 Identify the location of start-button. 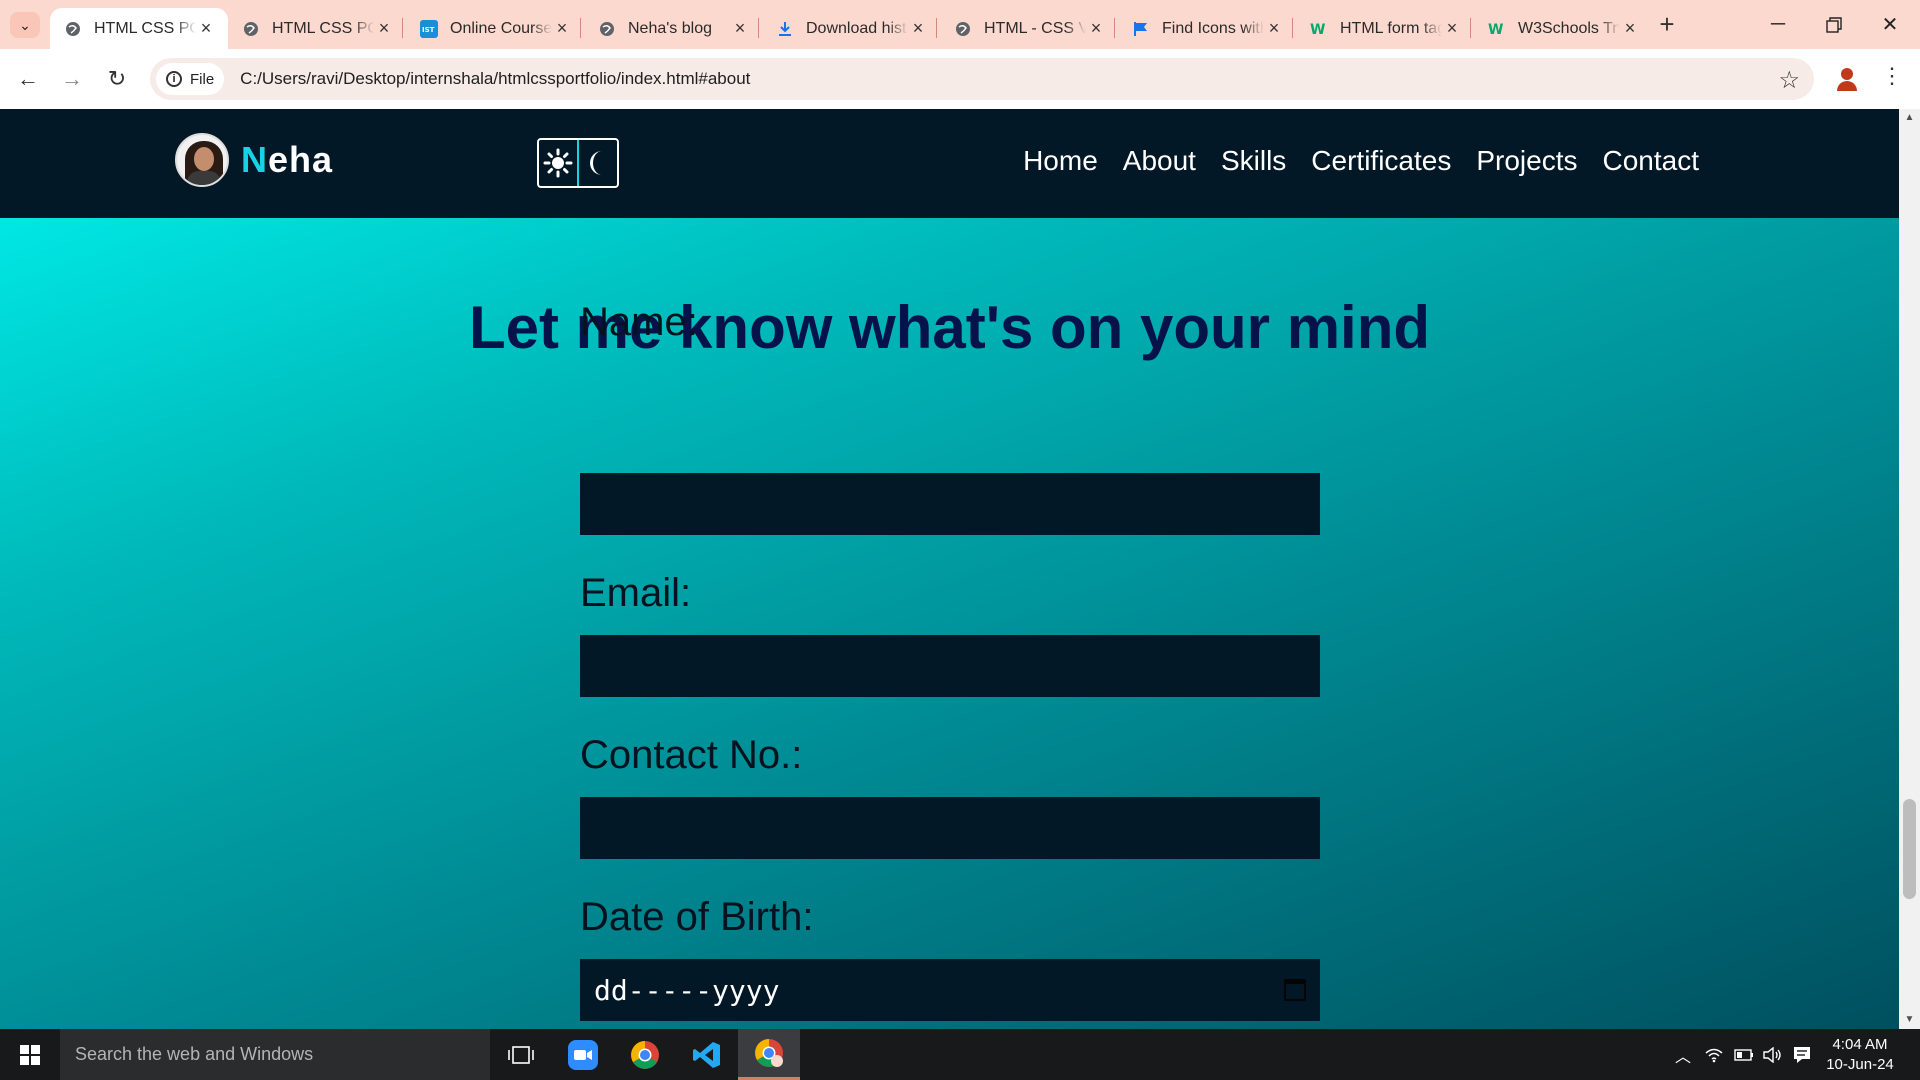
(30, 1054).